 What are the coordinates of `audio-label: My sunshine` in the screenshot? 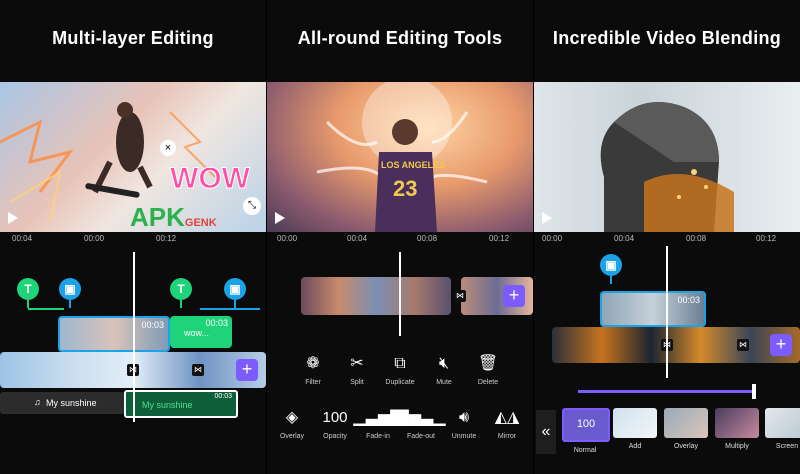 It's located at (71, 403).